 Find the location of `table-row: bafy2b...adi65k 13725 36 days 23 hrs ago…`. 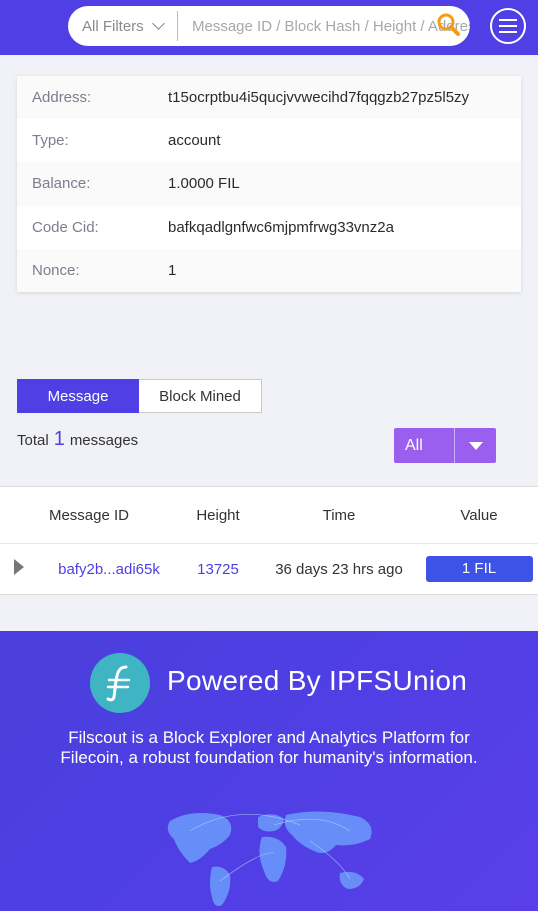

table-row: bafy2b...adi65k 13725 36 days 23 hrs ago… is located at coordinates (269, 569).